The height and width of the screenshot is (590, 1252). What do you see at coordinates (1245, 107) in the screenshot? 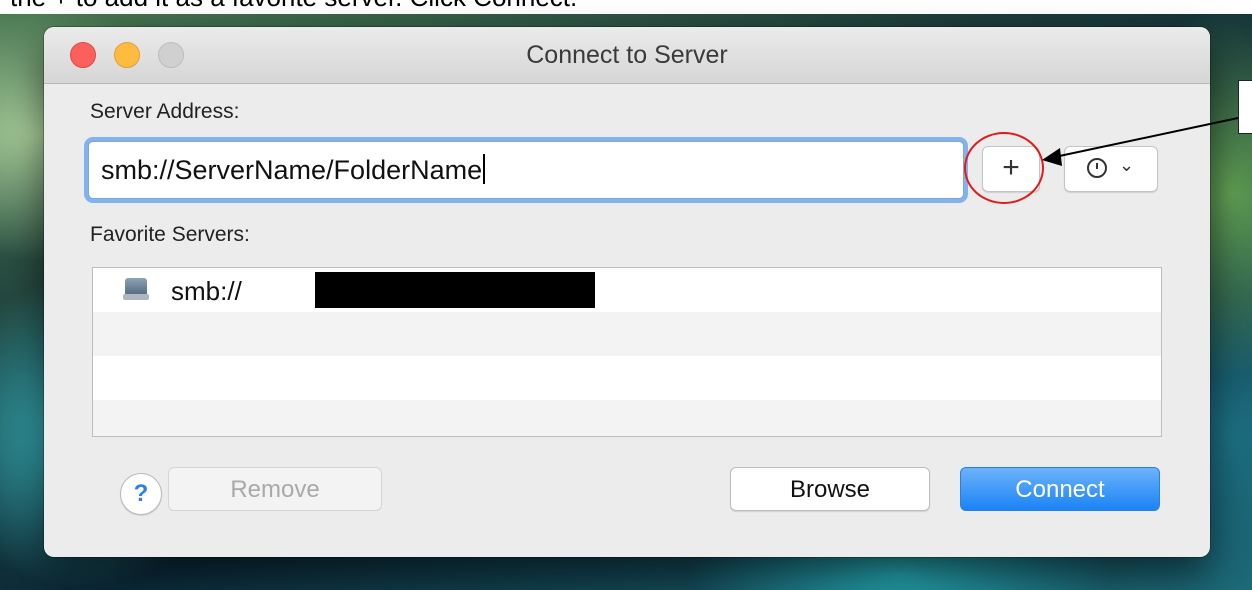
I see `annotation-label-box` at bounding box center [1245, 107].